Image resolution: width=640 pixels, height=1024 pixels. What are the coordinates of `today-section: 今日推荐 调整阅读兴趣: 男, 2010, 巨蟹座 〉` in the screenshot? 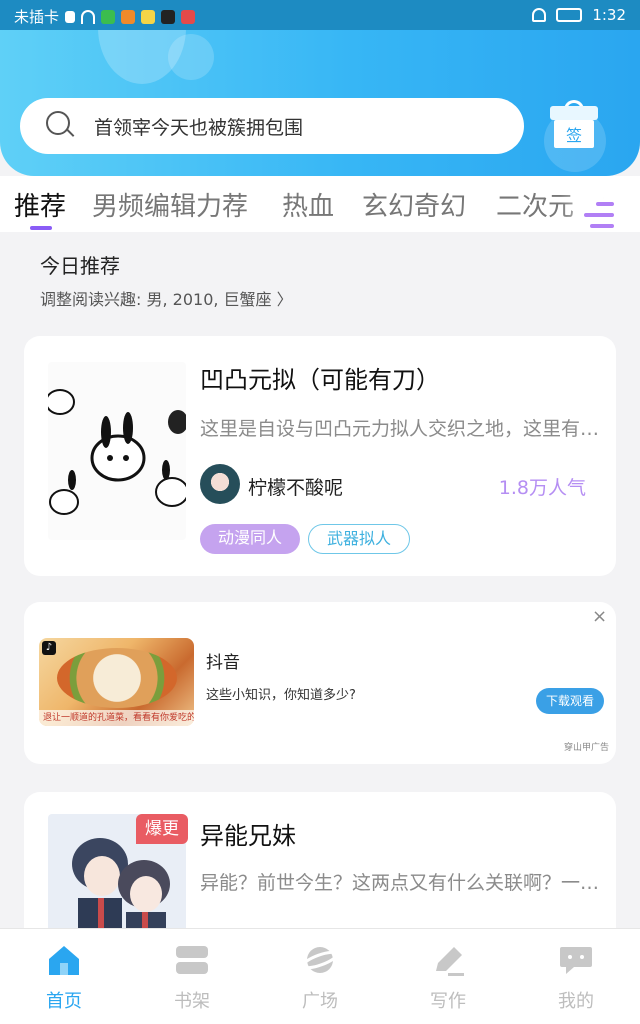 It's located at (320, 271).